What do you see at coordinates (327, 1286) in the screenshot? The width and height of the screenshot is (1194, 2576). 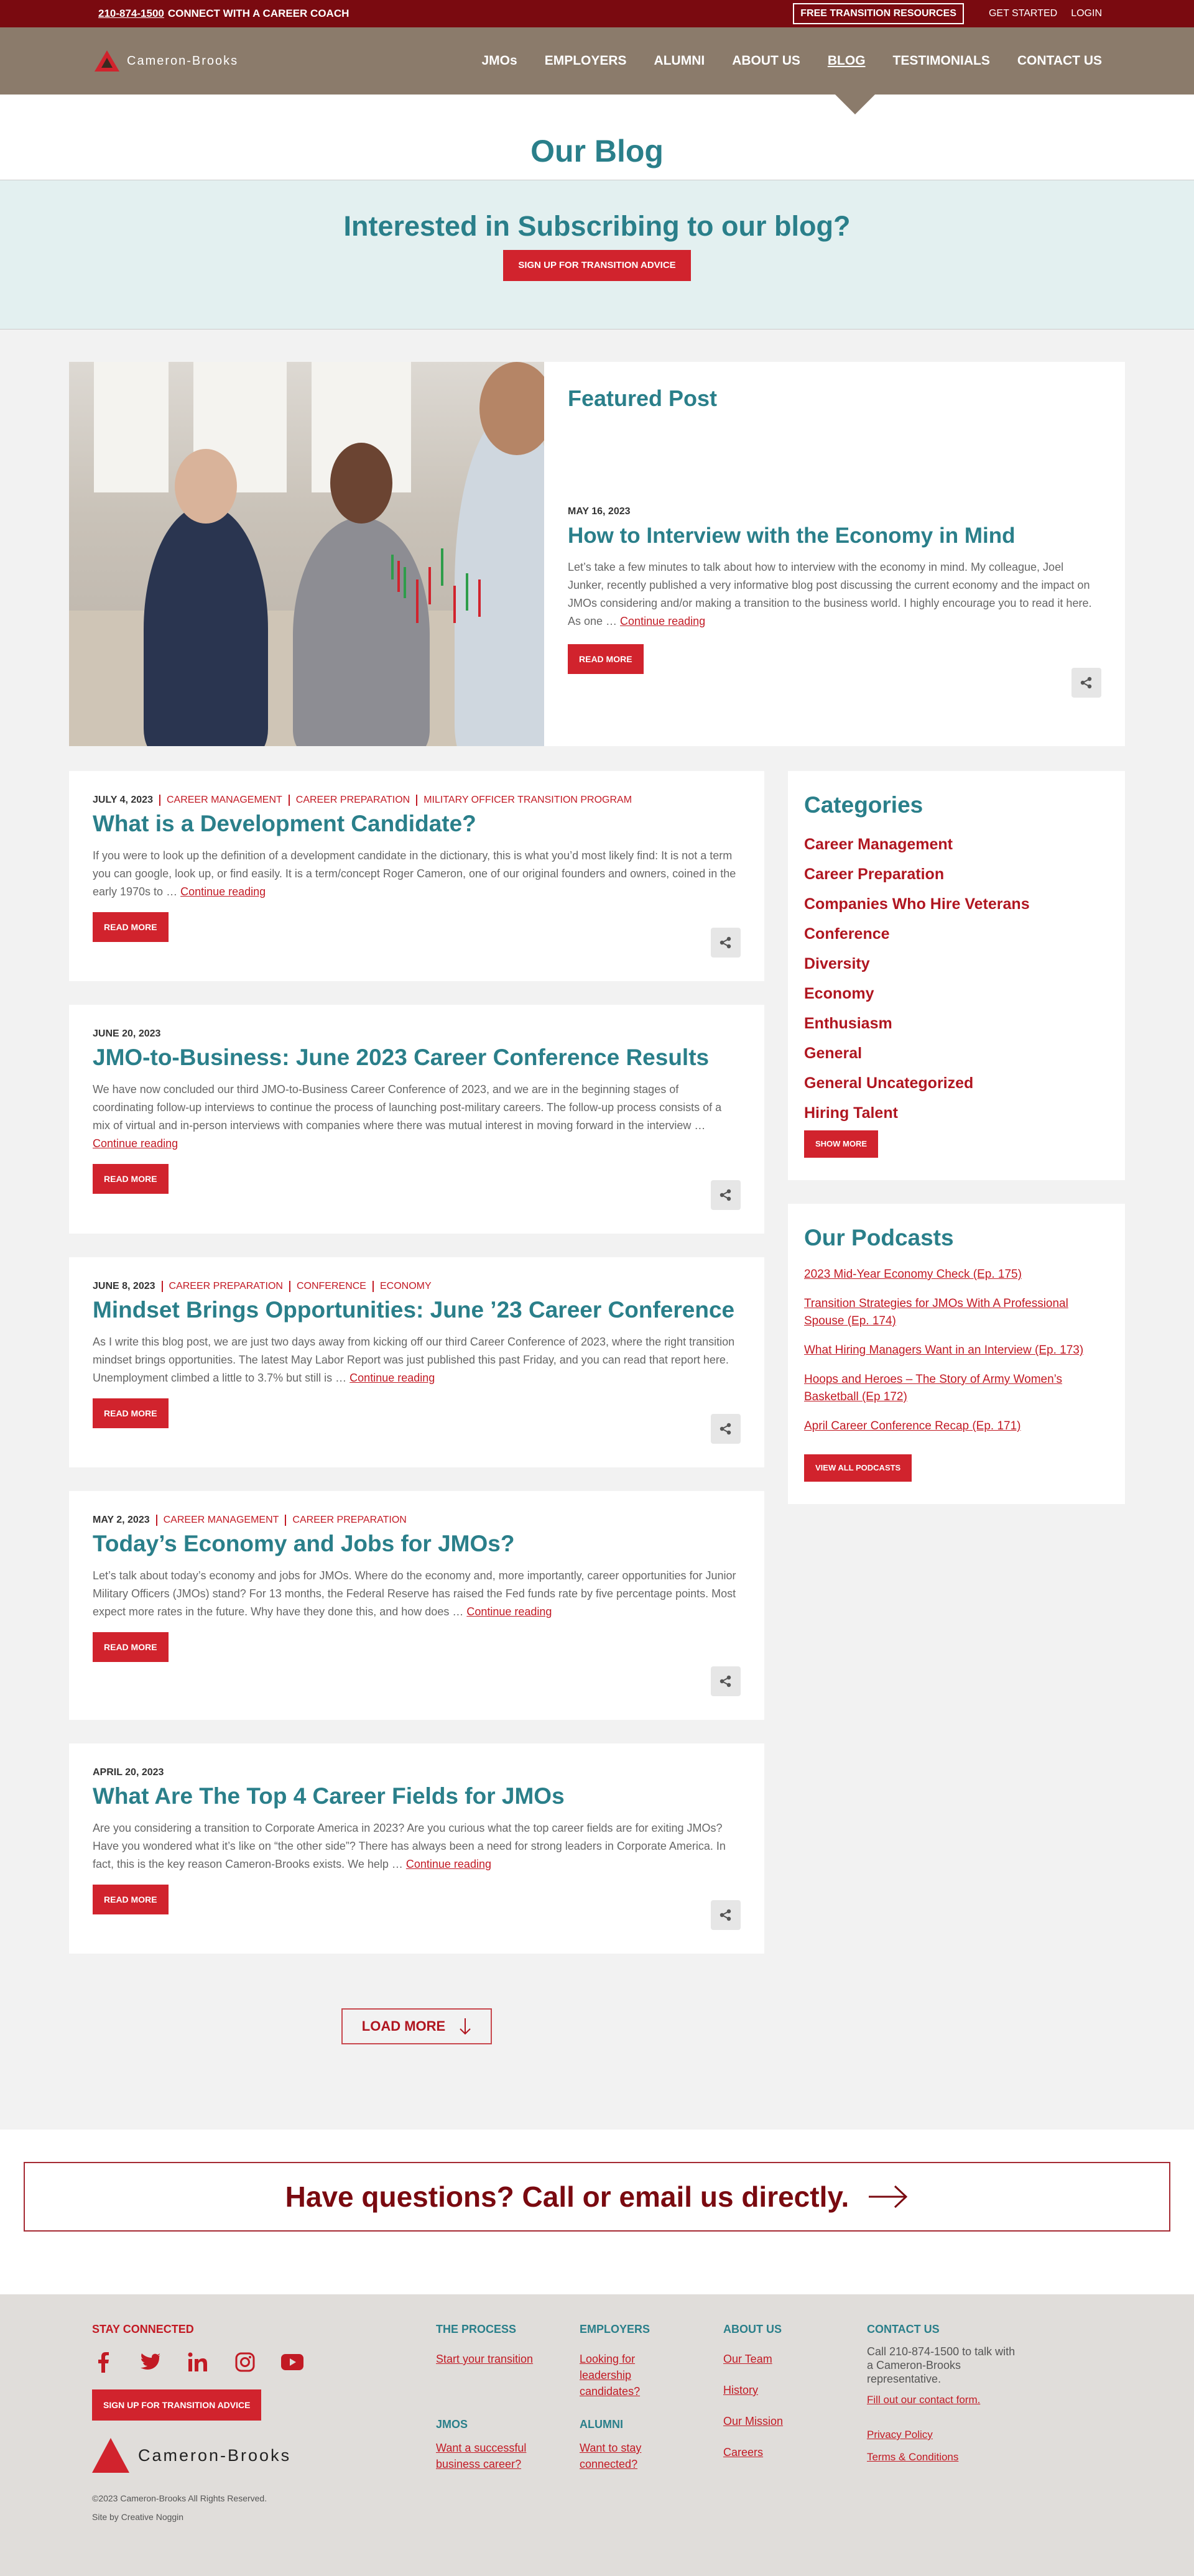 I see `post-category-link: CONFERENCE` at bounding box center [327, 1286].